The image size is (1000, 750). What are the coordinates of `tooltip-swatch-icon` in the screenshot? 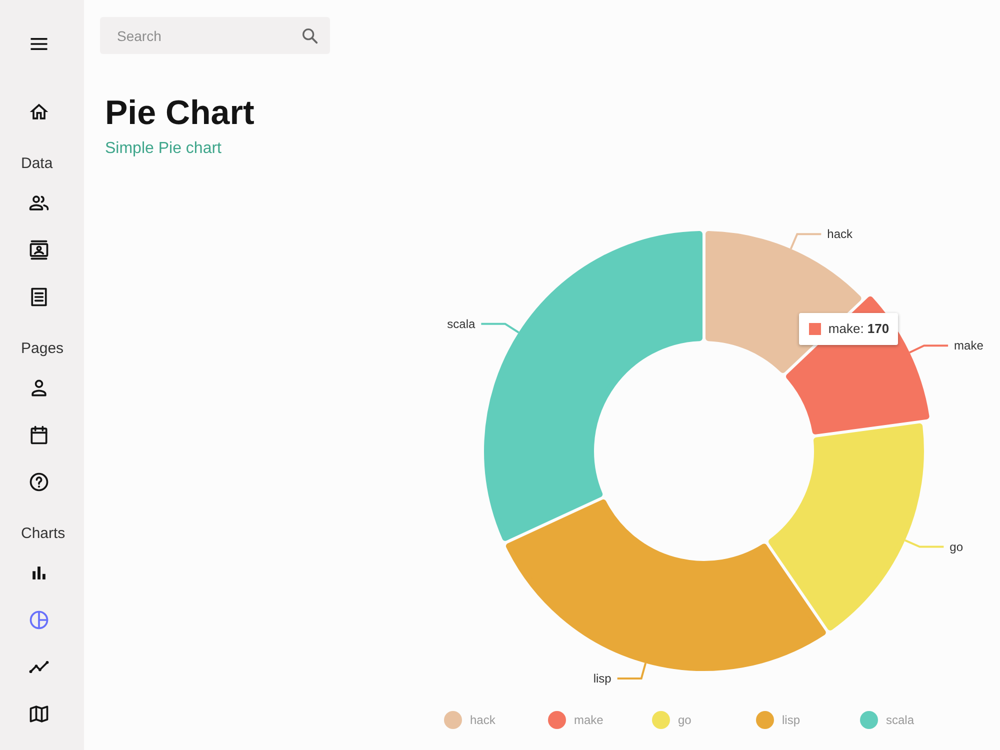 It's located at (815, 328).